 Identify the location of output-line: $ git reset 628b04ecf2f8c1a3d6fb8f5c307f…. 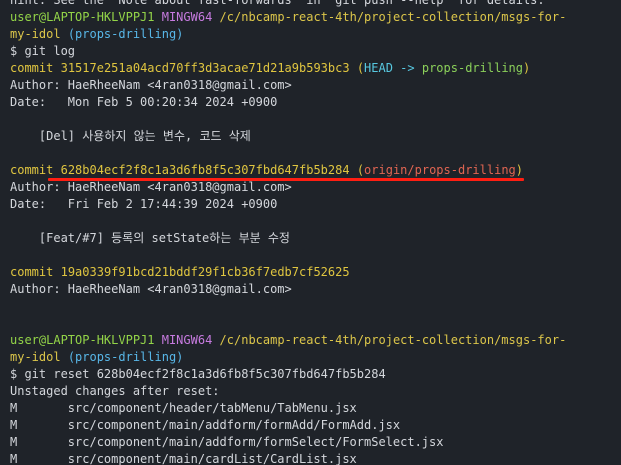
(315, 374).